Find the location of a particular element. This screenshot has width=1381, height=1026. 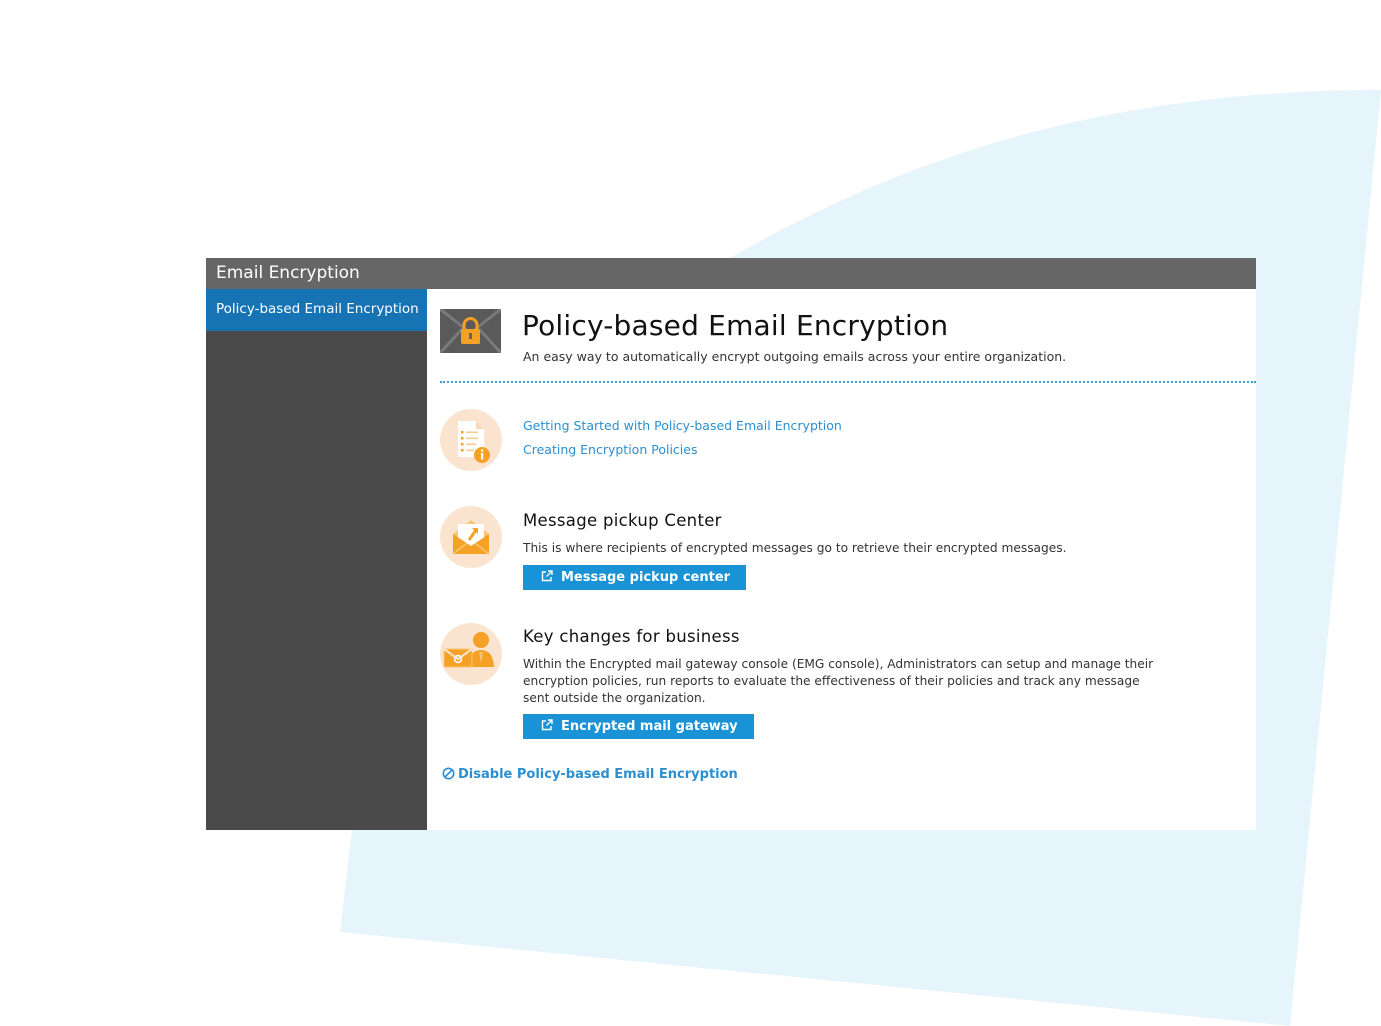

locked-envelope-icon is located at coordinates (470, 331).